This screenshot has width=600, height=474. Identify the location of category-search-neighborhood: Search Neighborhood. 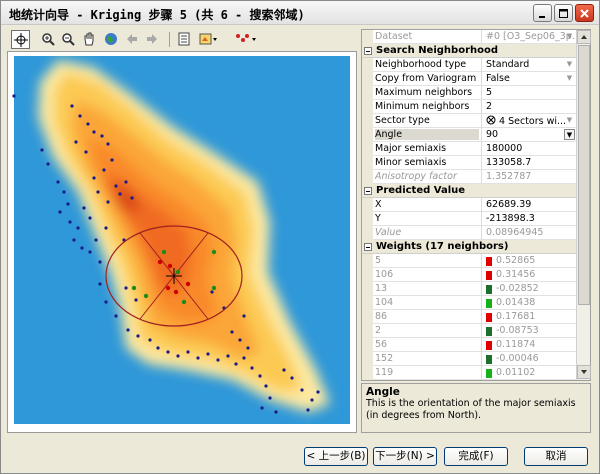
(469, 51).